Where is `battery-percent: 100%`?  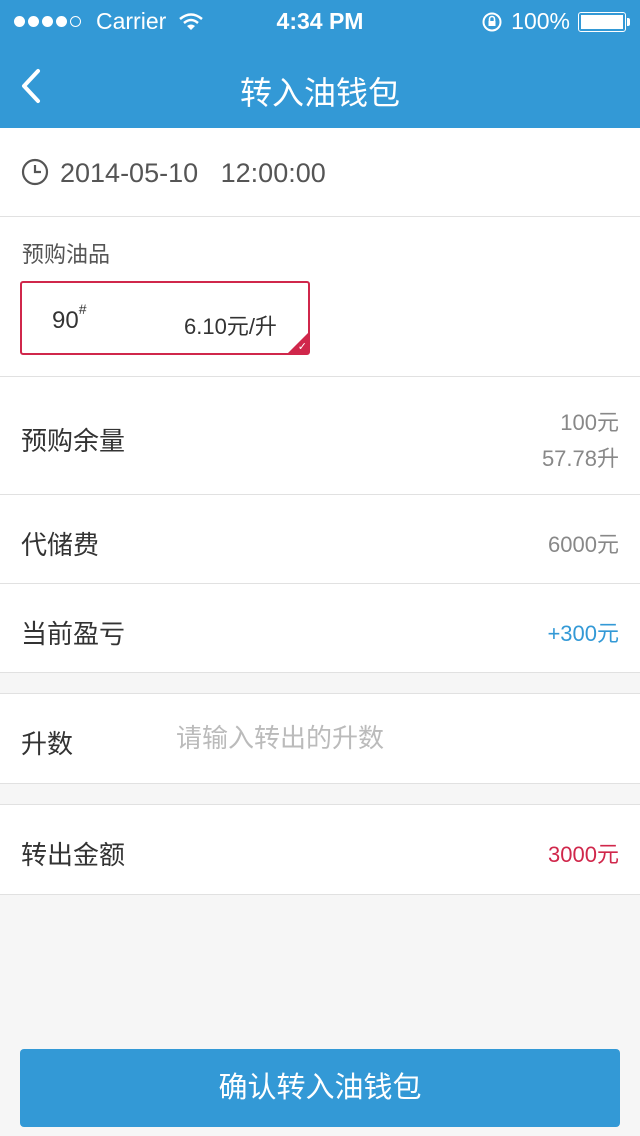 battery-percent: 100% is located at coordinates (540, 21).